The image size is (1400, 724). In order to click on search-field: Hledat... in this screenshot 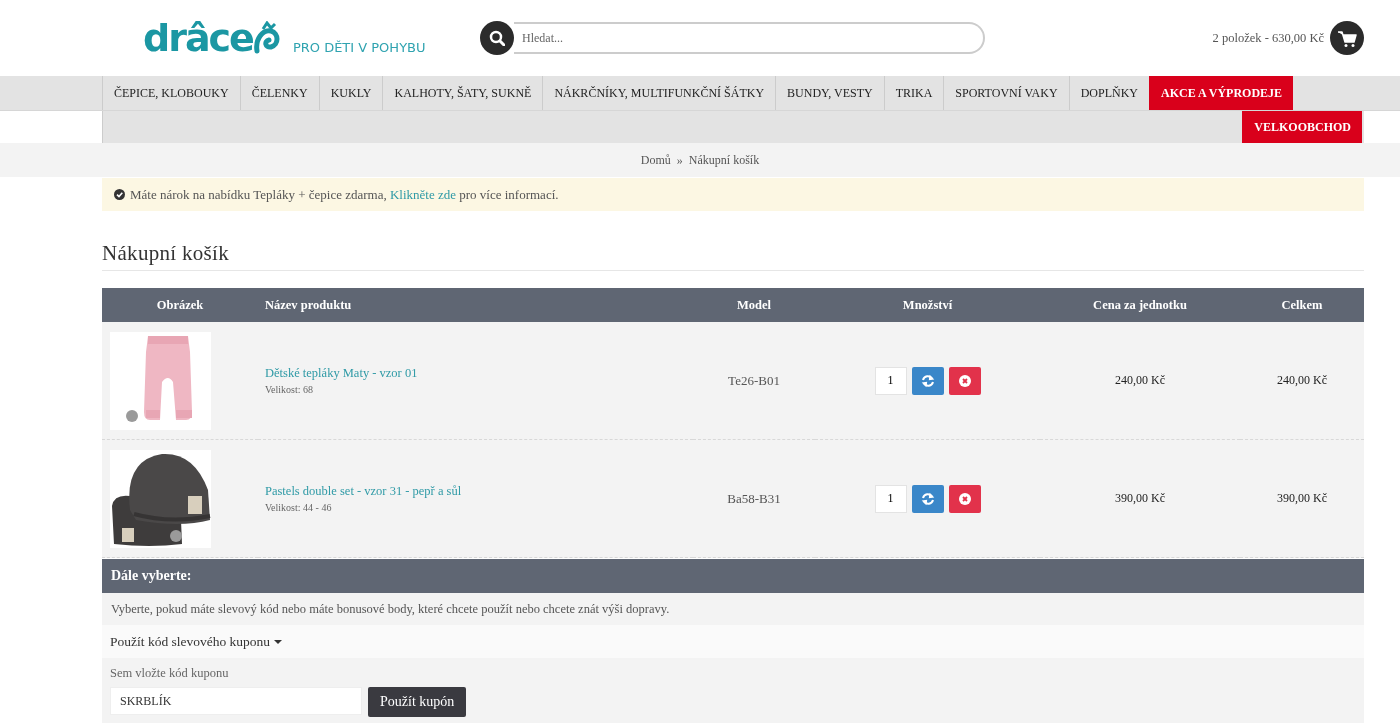, I will do `click(749, 38)`.